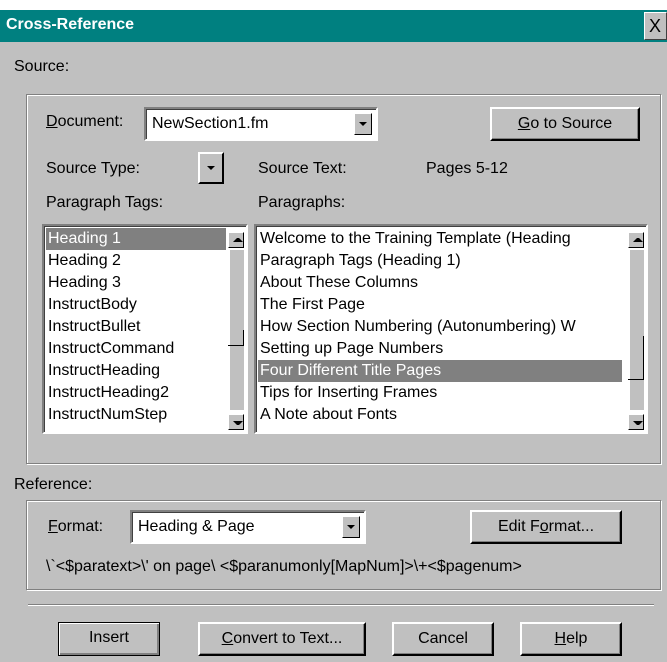  Describe the element at coordinates (93, 168) in the screenshot. I see `source-type-label: Source Type:` at that location.